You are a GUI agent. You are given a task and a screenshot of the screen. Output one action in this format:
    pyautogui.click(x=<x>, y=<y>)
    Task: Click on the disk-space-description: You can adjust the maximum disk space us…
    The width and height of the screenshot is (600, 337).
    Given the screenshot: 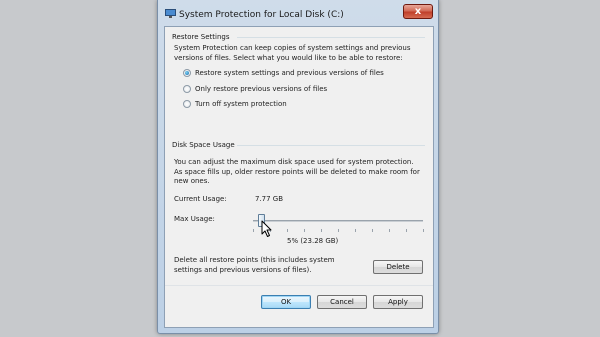 What is the action you would take?
    pyautogui.click(x=297, y=171)
    